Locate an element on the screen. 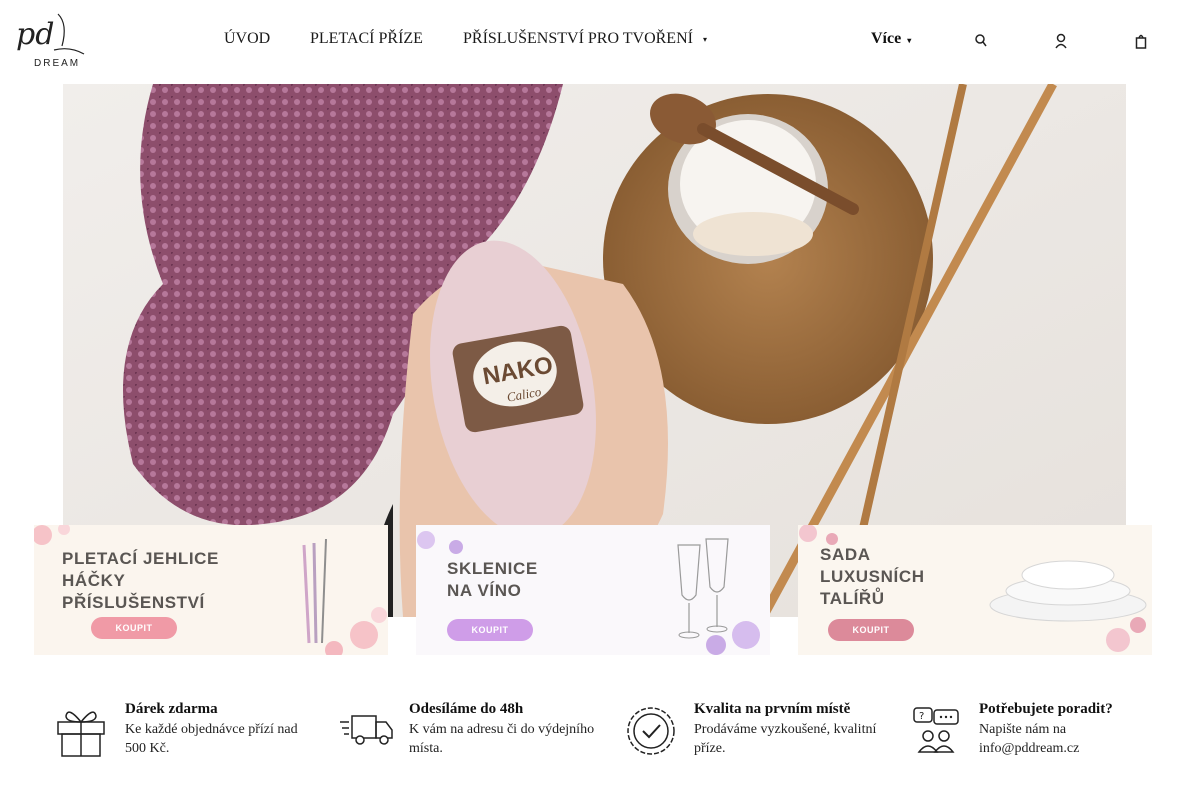 This screenshot has height=800, width=1200. nav-item-uvod: ÚVOD is located at coordinates (247, 39).